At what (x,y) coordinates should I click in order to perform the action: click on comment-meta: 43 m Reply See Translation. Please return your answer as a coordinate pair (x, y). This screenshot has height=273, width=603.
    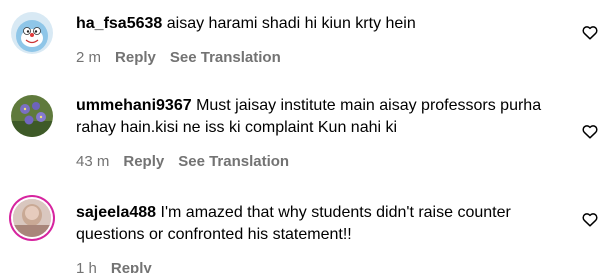
    Looking at the image, I should click on (321, 162).